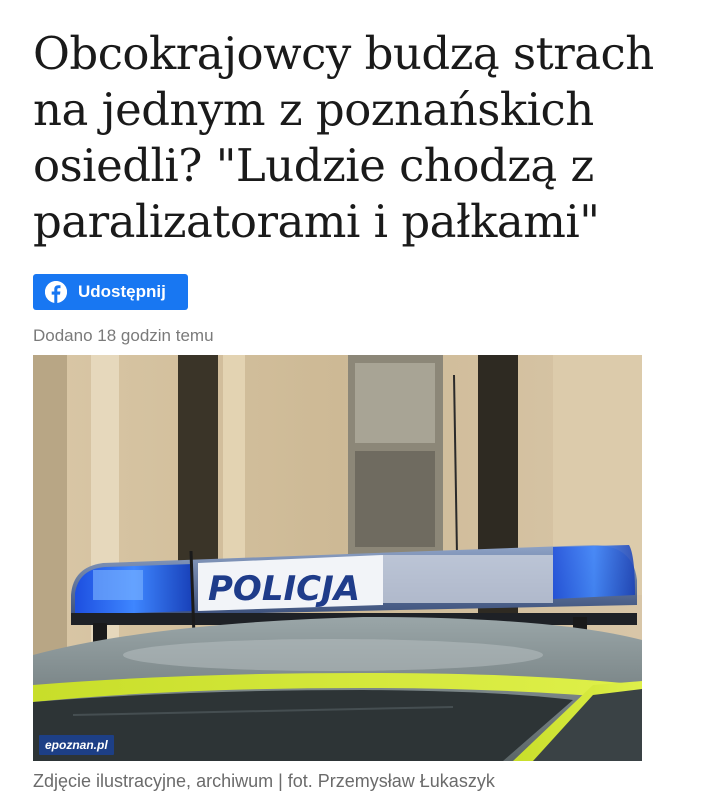  Describe the element at coordinates (76, 745) in the screenshot. I see `photo-watermark: epoznan.pl` at that location.